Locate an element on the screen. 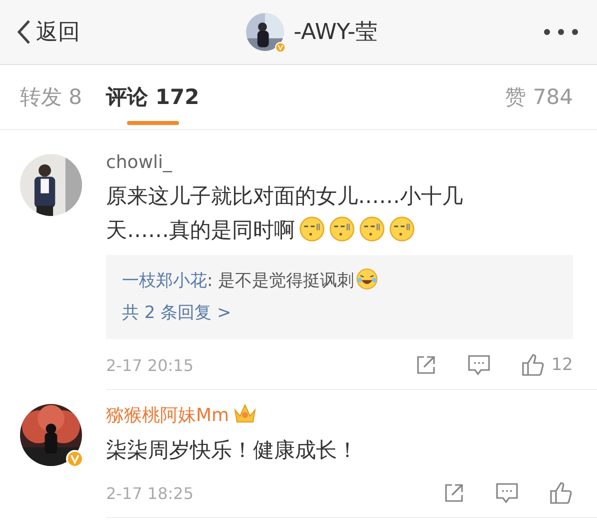 Image resolution: width=597 pixels, height=531 pixels. author-name: chowli_ is located at coordinates (139, 162).